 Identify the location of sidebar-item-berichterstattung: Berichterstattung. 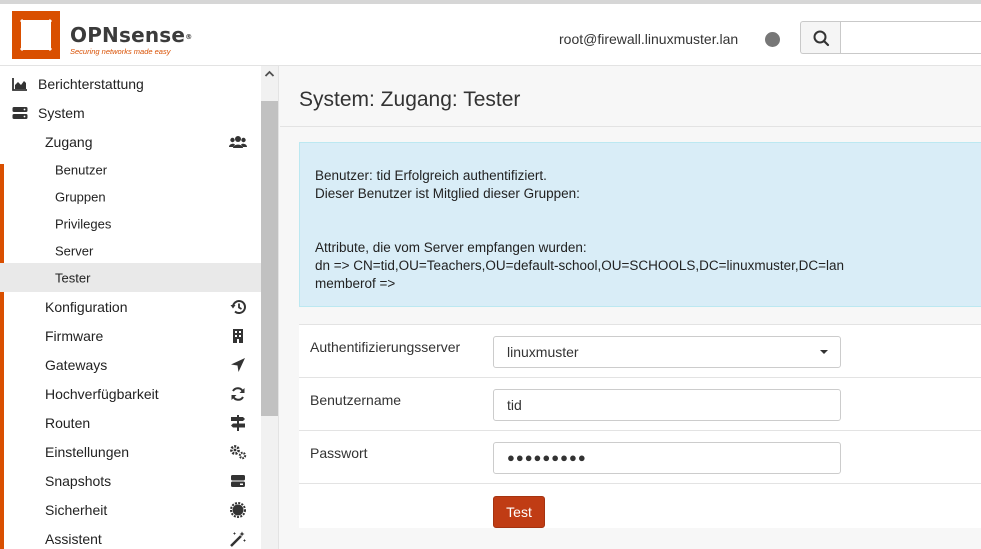
(130, 83).